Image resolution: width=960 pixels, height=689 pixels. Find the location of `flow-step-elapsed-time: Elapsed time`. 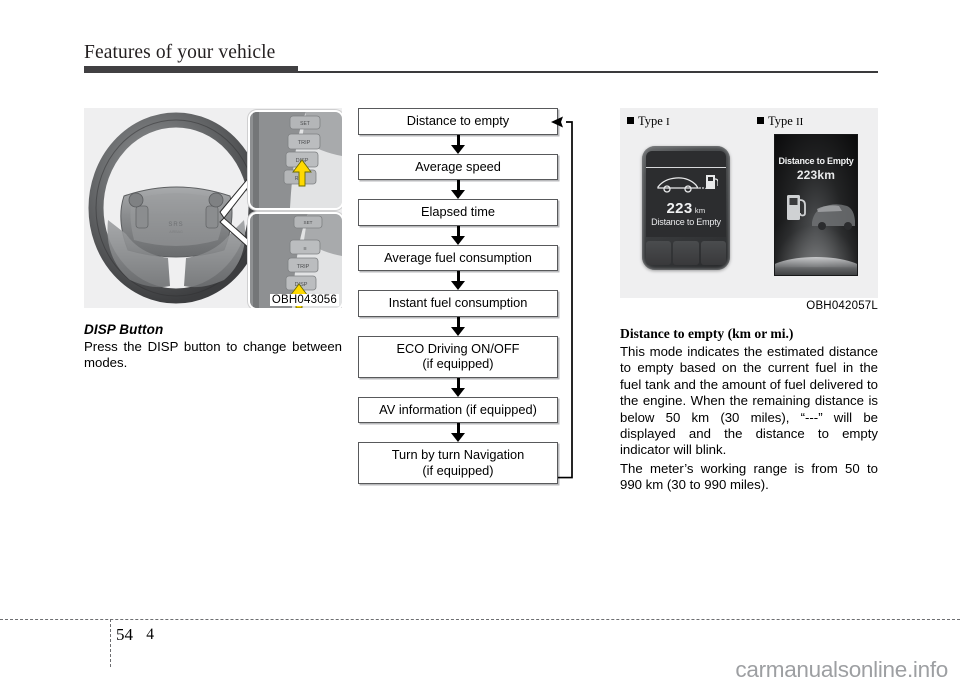

flow-step-elapsed-time: Elapsed time is located at coordinates (458, 212).